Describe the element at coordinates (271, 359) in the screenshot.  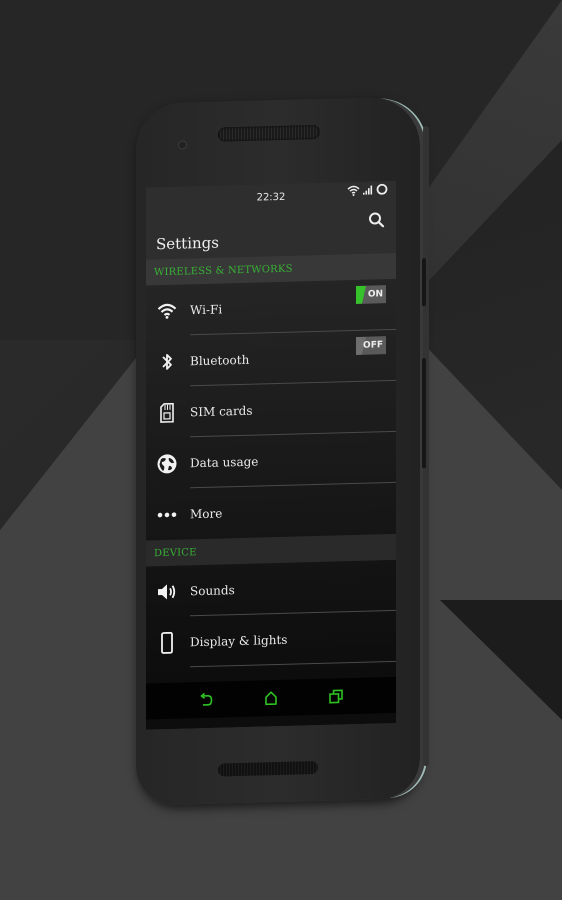
I see `settings-item-bluetooth: Bluetooth OFF` at that location.